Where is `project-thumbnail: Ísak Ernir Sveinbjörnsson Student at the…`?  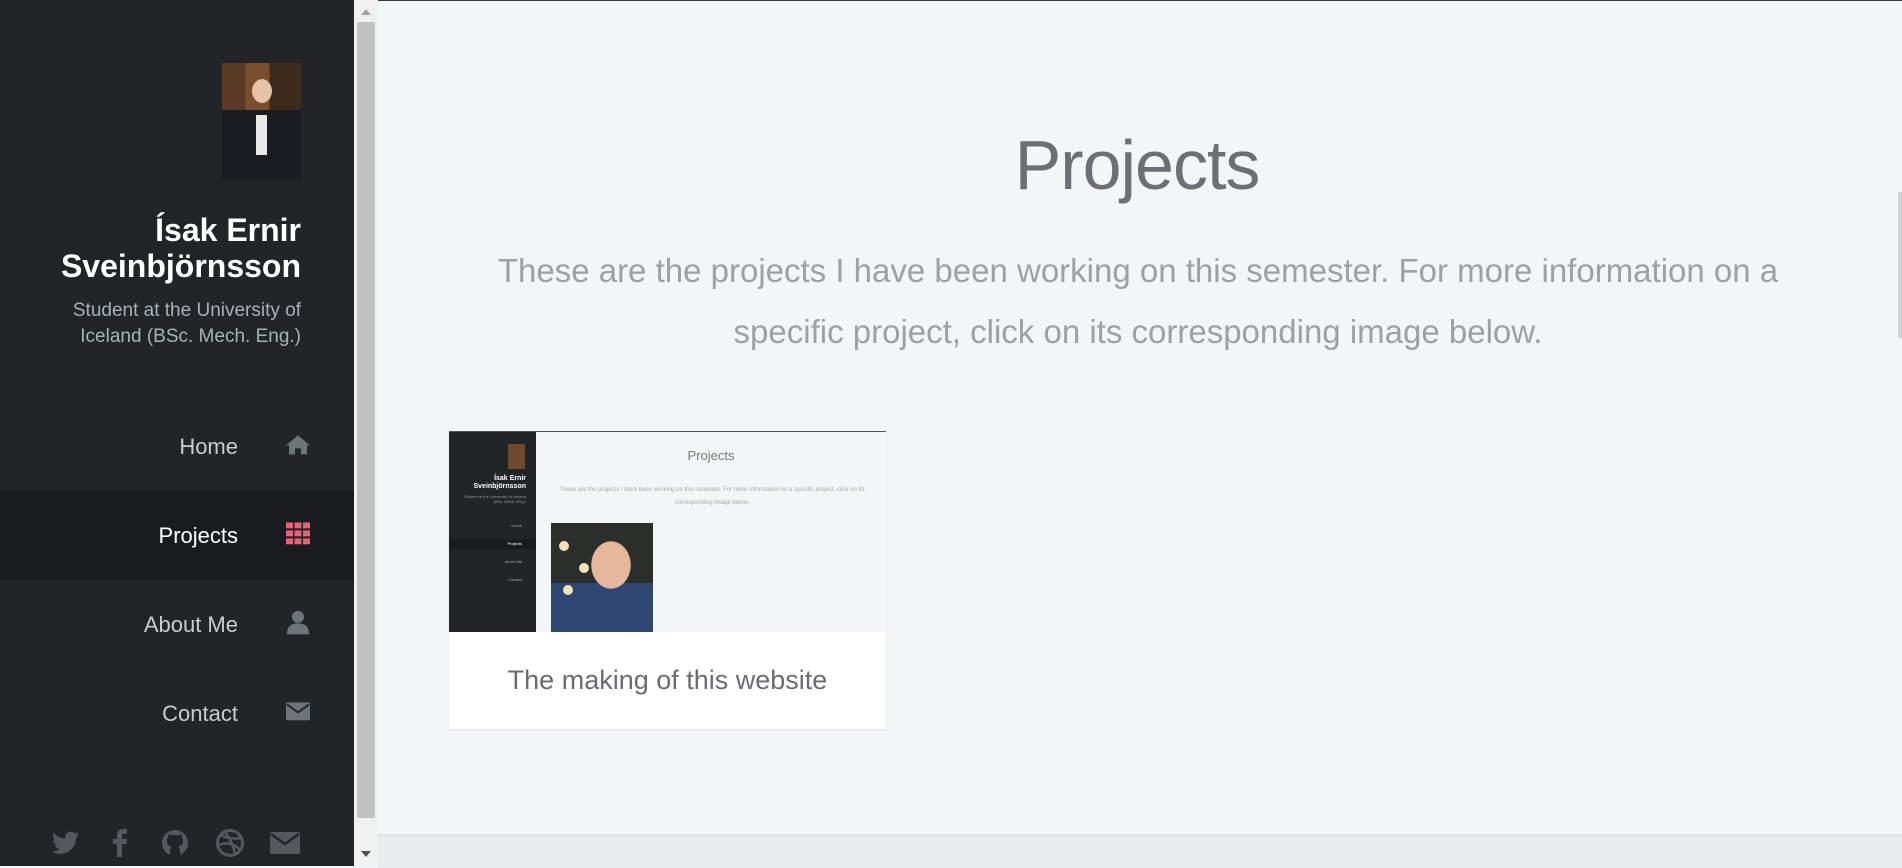
project-thumbnail: Ísak Ernir Sveinbjörnsson Student at the… is located at coordinates (667, 531).